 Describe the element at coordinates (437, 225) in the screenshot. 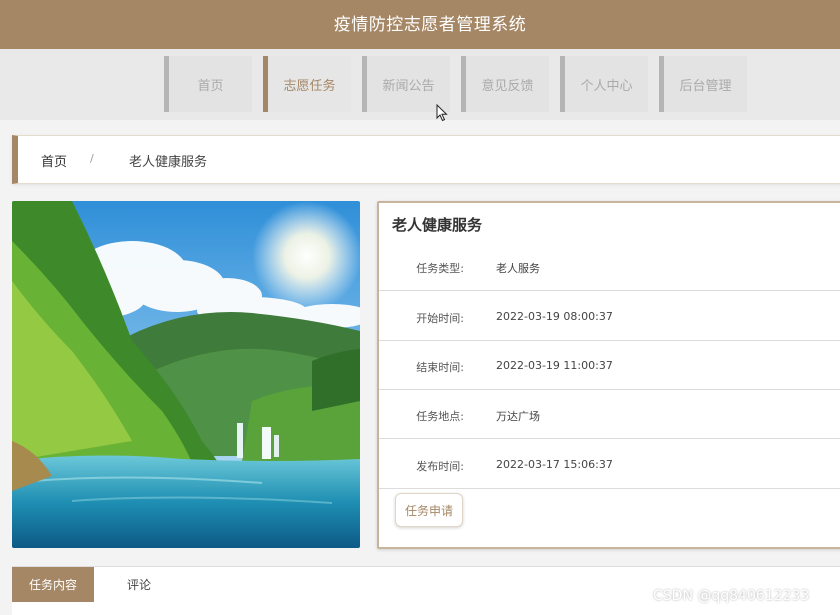

I see `task-title: 老人健康服务` at that location.